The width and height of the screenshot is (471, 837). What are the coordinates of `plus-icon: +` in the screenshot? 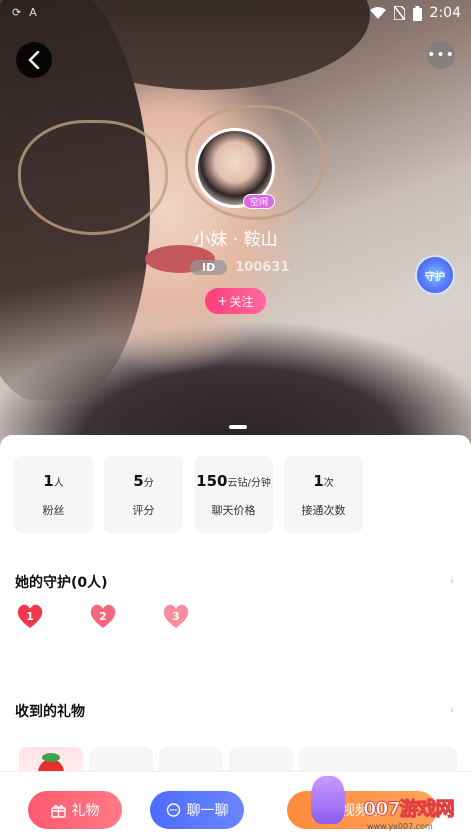 It's located at (222, 301).